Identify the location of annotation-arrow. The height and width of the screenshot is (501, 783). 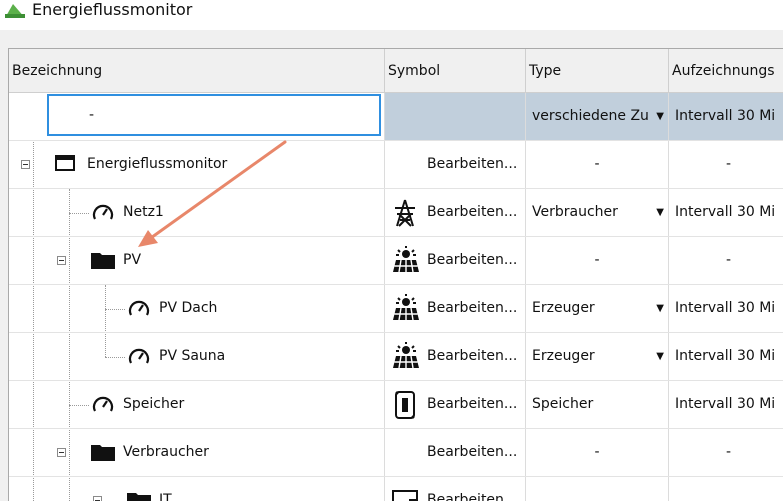
(212, 193).